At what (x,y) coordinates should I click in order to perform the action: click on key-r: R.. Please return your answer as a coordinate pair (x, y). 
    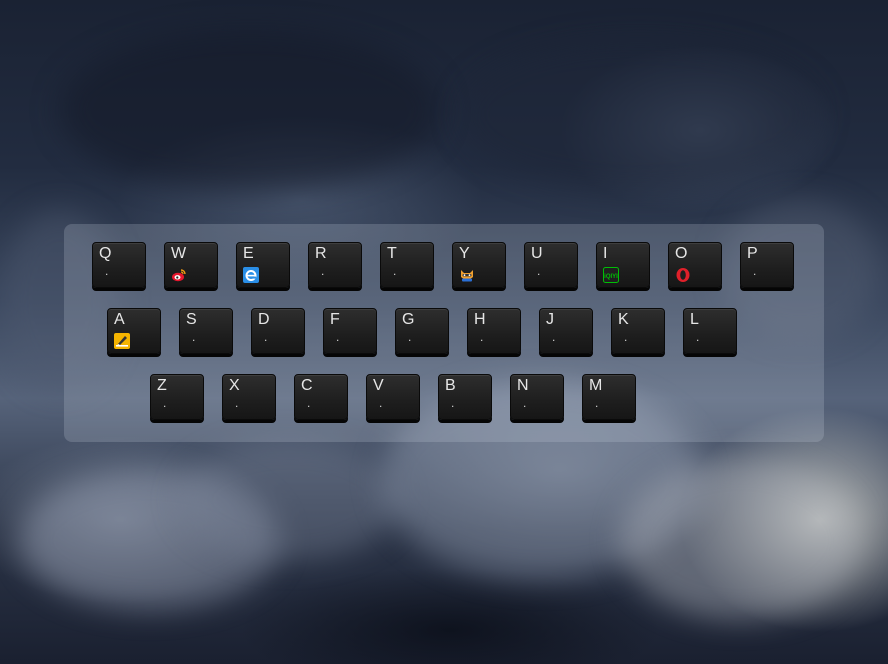
    Looking at the image, I should click on (335, 265).